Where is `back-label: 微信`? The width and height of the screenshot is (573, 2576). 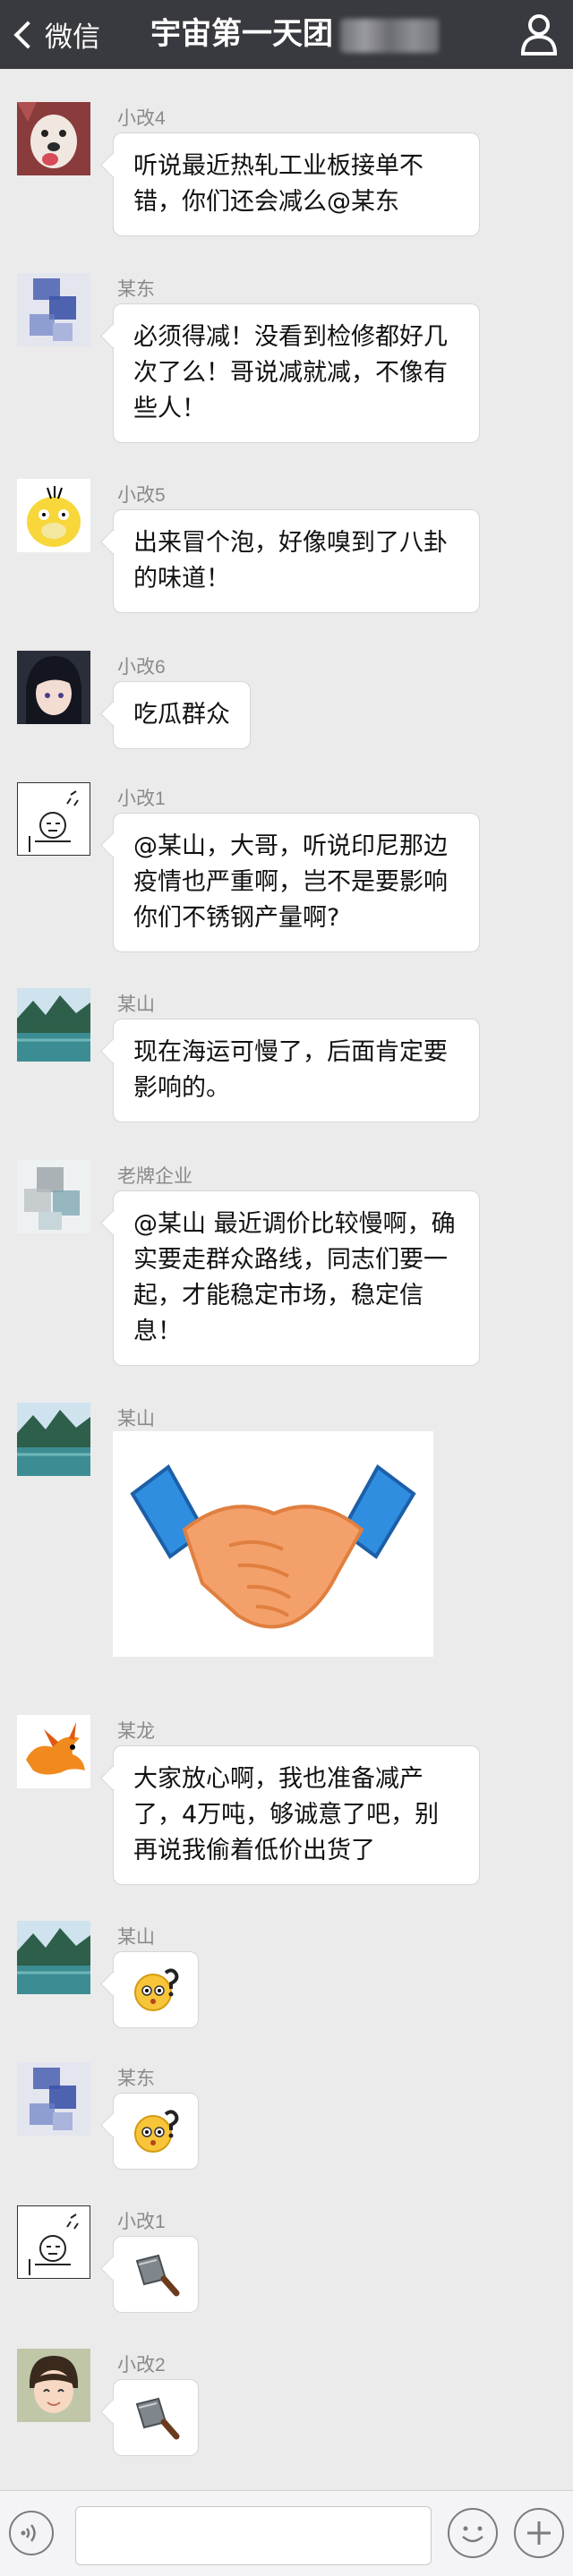
back-label: 微信 is located at coordinates (72, 37).